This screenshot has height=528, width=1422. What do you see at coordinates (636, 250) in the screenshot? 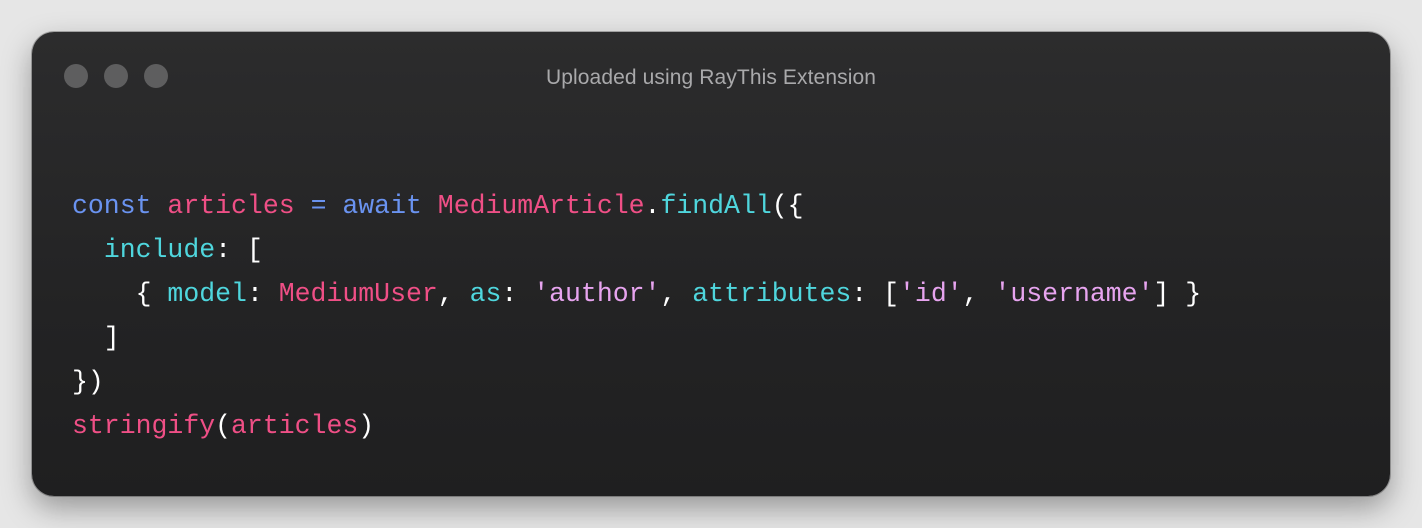
I see `code-line: include: [` at bounding box center [636, 250].